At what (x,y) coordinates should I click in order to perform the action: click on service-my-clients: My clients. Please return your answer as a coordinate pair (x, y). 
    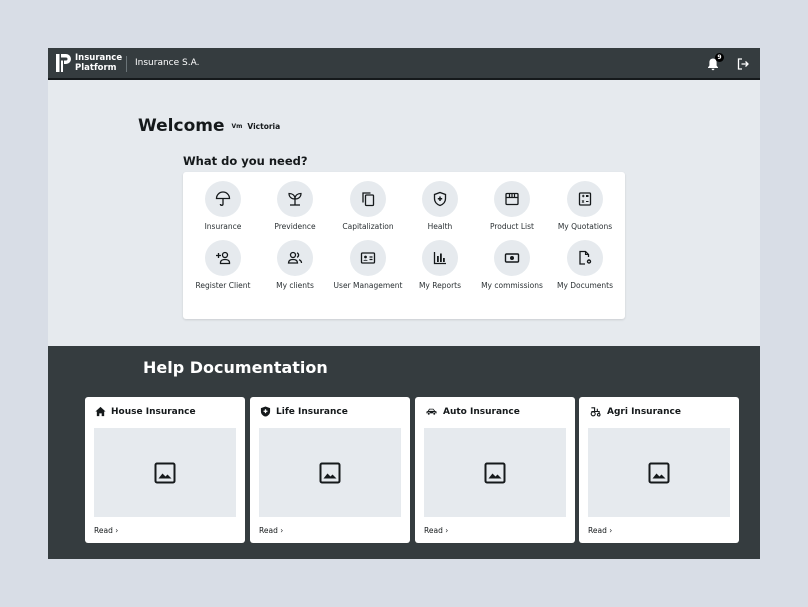
    Looking at the image, I should click on (295, 265).